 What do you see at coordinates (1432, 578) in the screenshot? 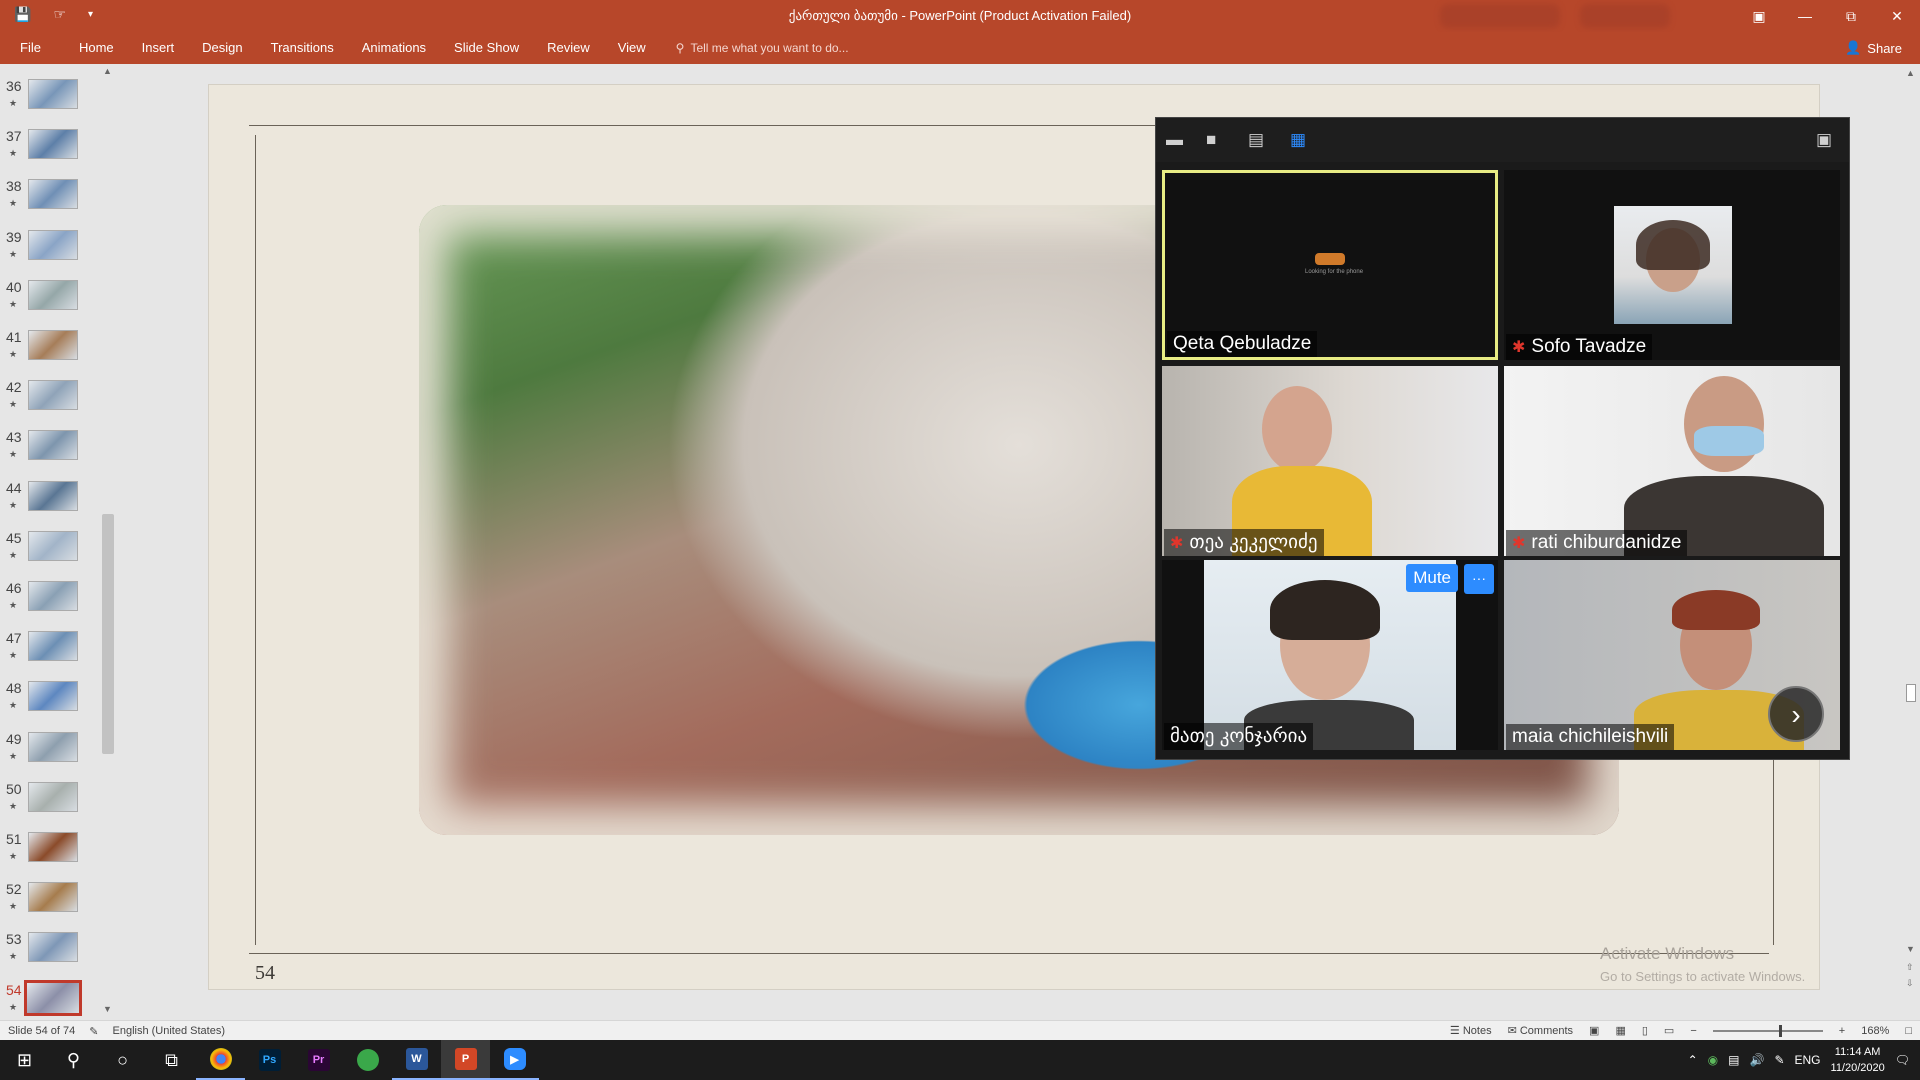
I see `mute-button: Mute` at bounding box center [1432, 578].